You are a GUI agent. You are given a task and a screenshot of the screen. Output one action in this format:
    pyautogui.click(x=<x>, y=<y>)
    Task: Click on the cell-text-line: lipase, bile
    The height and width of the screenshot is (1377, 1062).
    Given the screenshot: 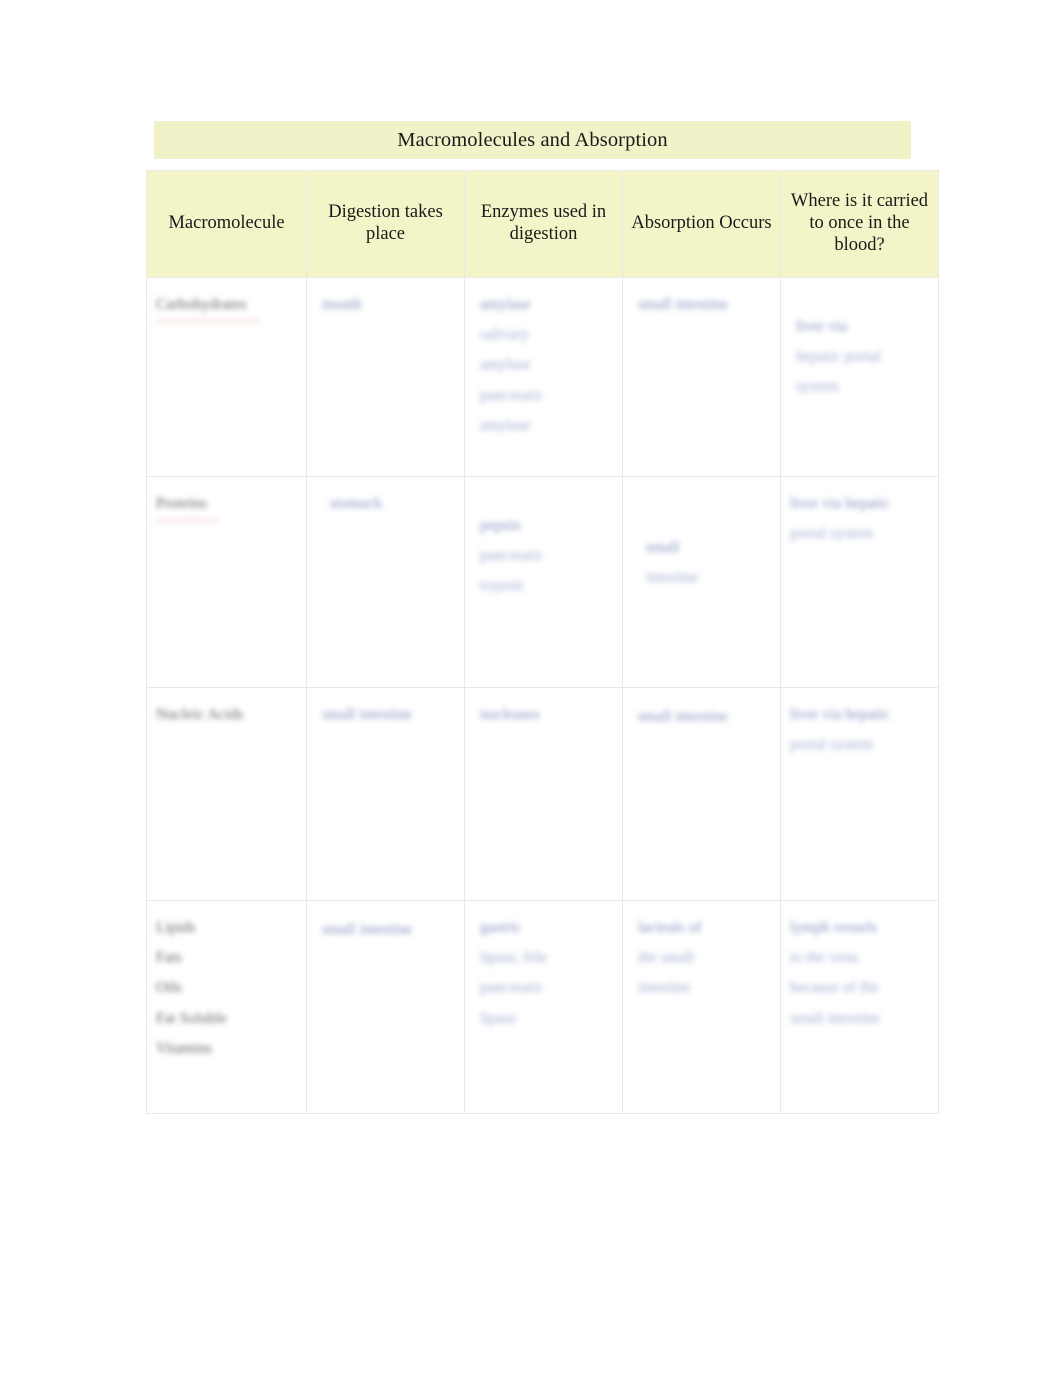 What is the action you would take?
    pyautogui.click(x=514, y=958)
    